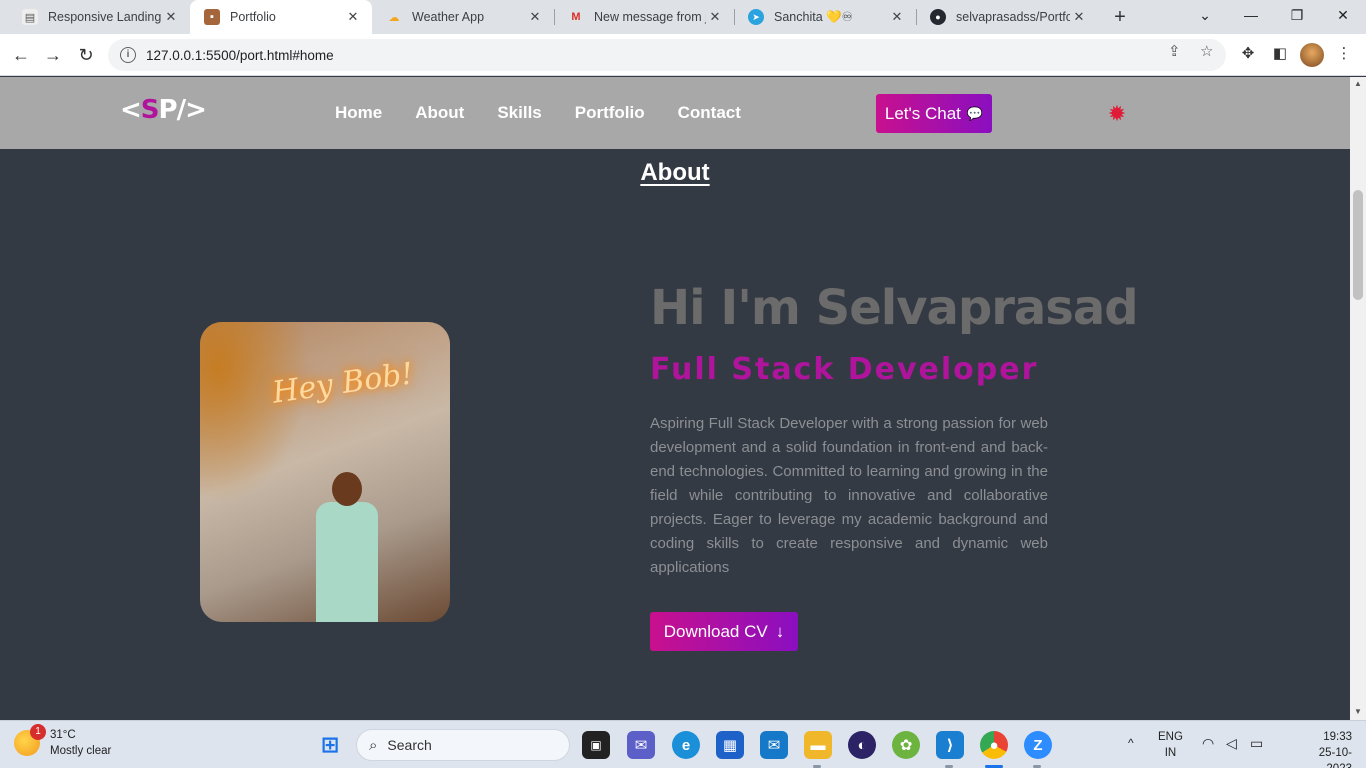 The image size is (1366, 768). What do you see at coordinates (281, 17) in the screenshot?
I see `tab-portfolio: ▪ Portfolio ✕` at bounding box center [281, 17].